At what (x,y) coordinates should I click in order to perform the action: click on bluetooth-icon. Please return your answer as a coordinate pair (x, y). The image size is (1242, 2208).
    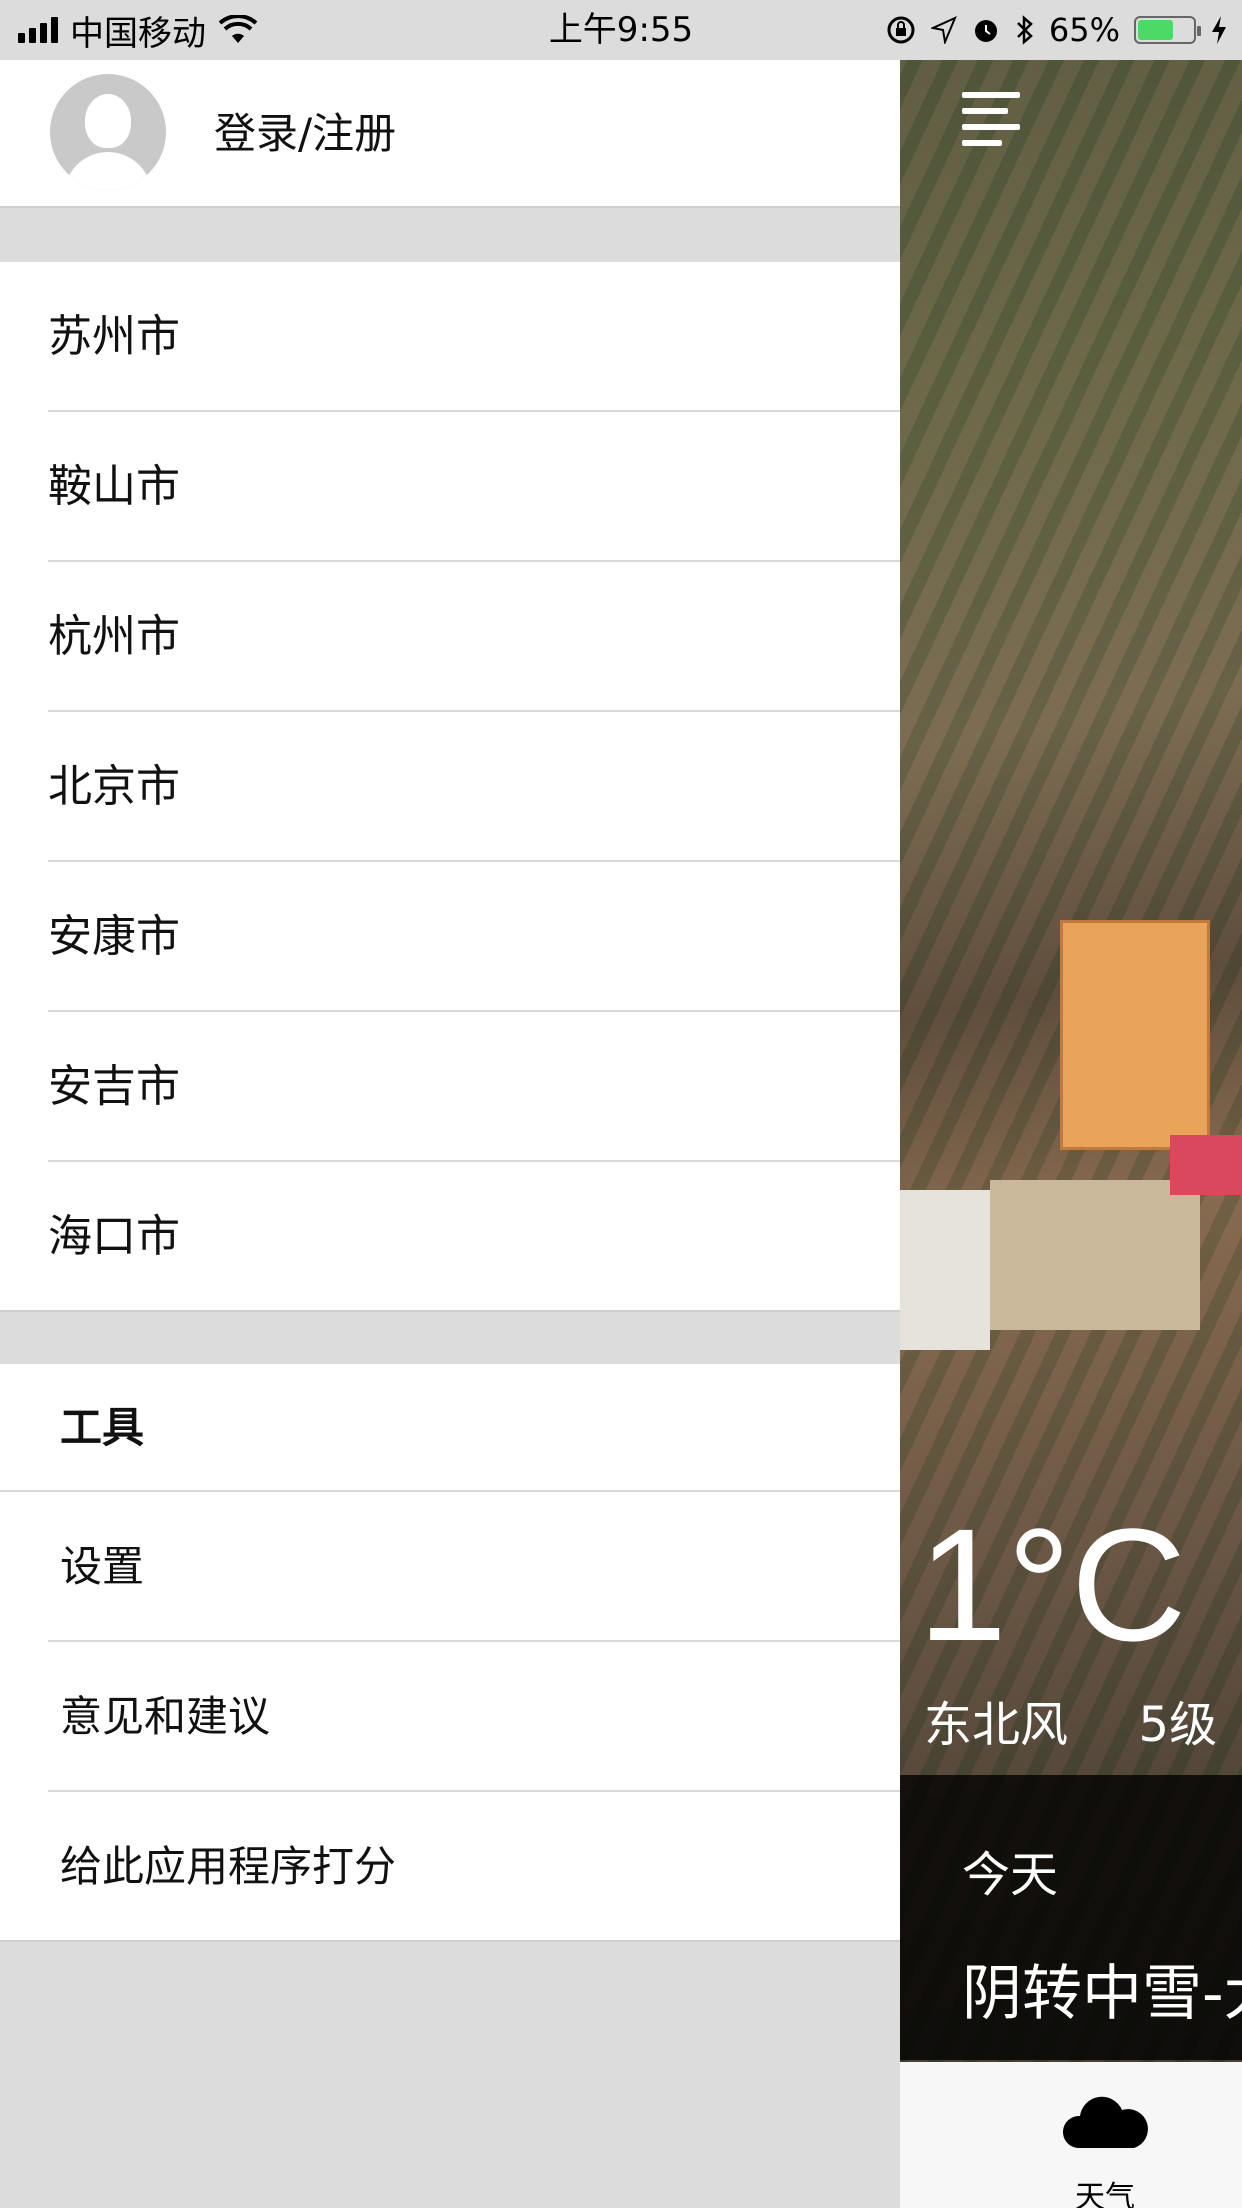
    Looking at the image, I should click on (1024, 30).